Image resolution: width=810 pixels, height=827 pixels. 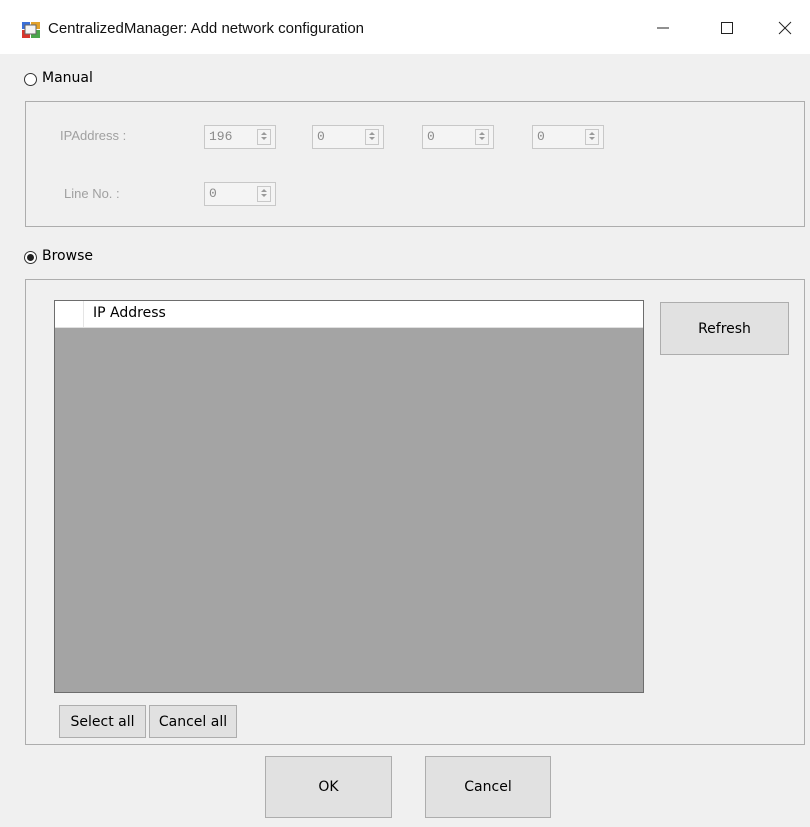 What do you see at coordinates (221, 136) in the screenshot?
I see `ip-octet-1-value: 196` at bounding box center [221, 136].